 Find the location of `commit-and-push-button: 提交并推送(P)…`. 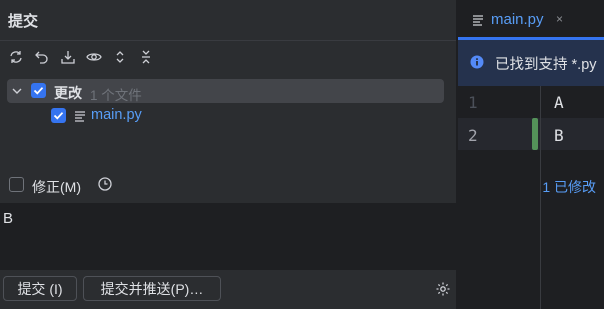

commit-and-push-button: 提交并推送(P)… is located at coordinates (152, 288).